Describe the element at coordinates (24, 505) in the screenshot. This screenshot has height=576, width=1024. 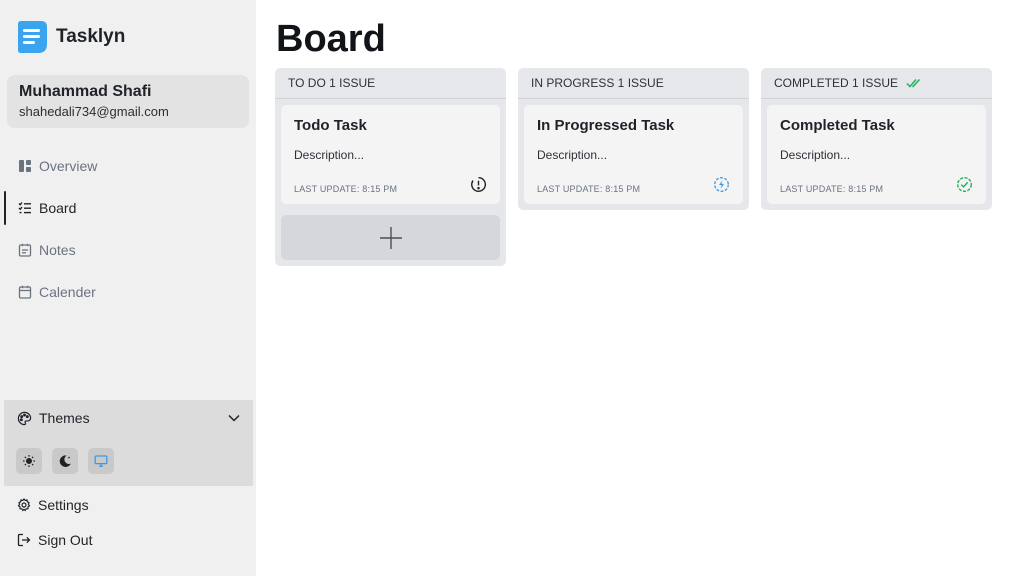
I see `gear-icon` at that location.